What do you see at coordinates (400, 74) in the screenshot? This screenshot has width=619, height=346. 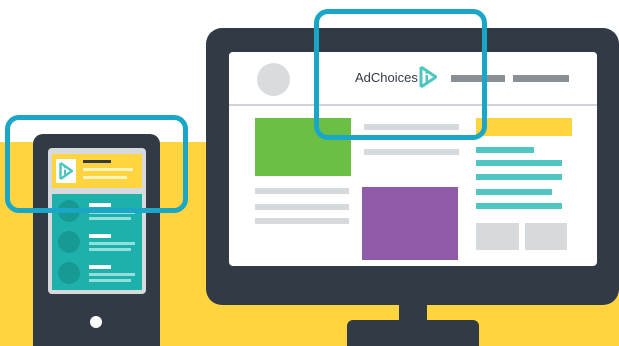 I see `monitor-adchoices-highlight` at bounding box center [400, 74].